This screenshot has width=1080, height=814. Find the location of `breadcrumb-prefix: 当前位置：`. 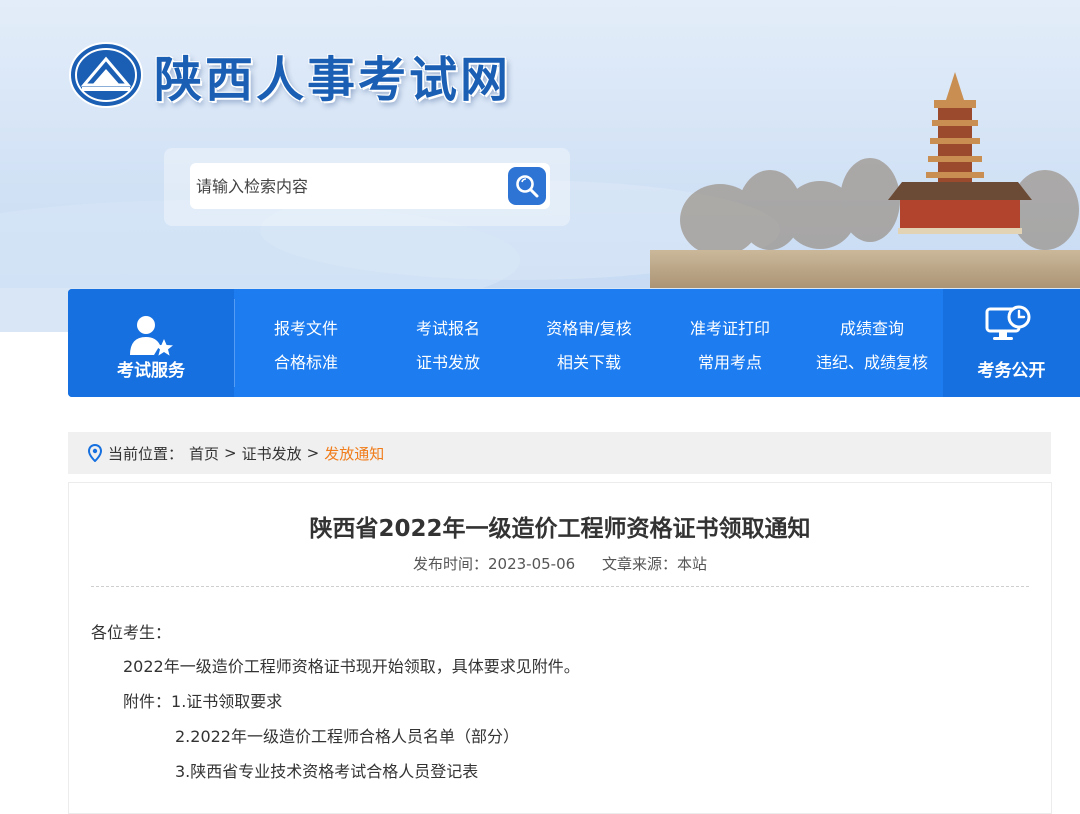

breadcrumb-prefix: 当前位置： is located at coordinates (146, 453).